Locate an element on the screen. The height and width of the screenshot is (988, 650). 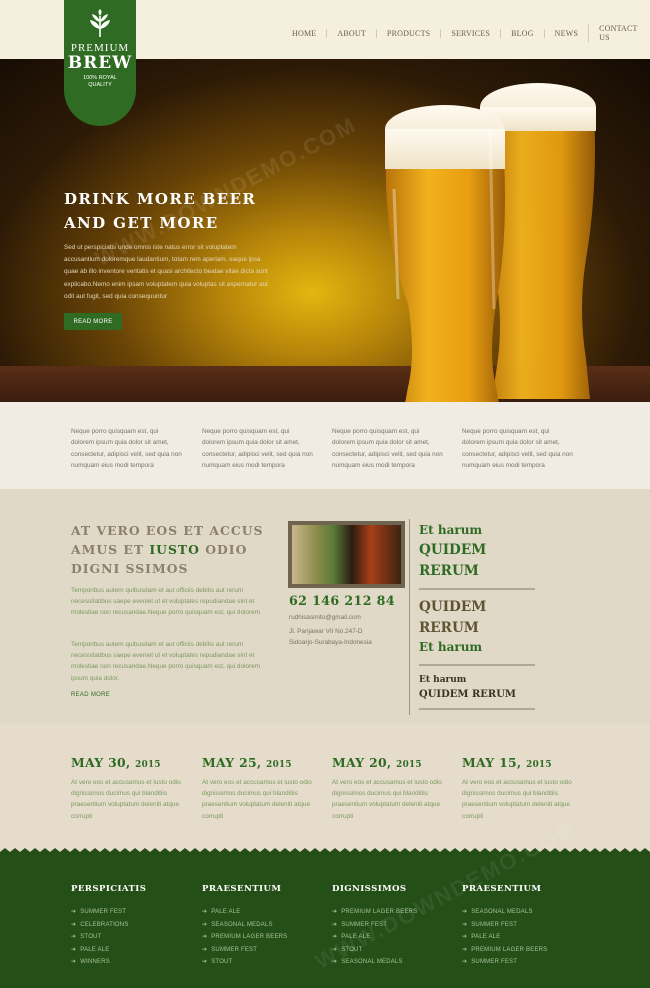
news-date-day: MAY 25, is located at coordinates (232, 762).